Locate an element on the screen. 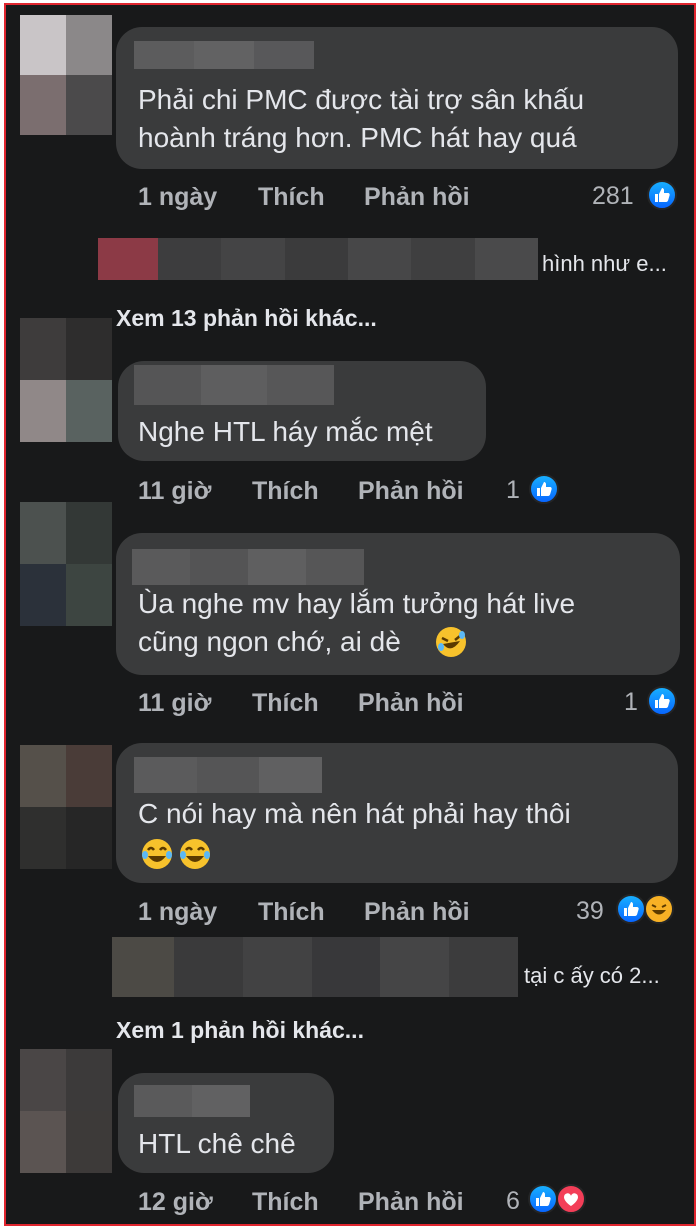  reaction-count: 281 is located at coordinates (613, 196).